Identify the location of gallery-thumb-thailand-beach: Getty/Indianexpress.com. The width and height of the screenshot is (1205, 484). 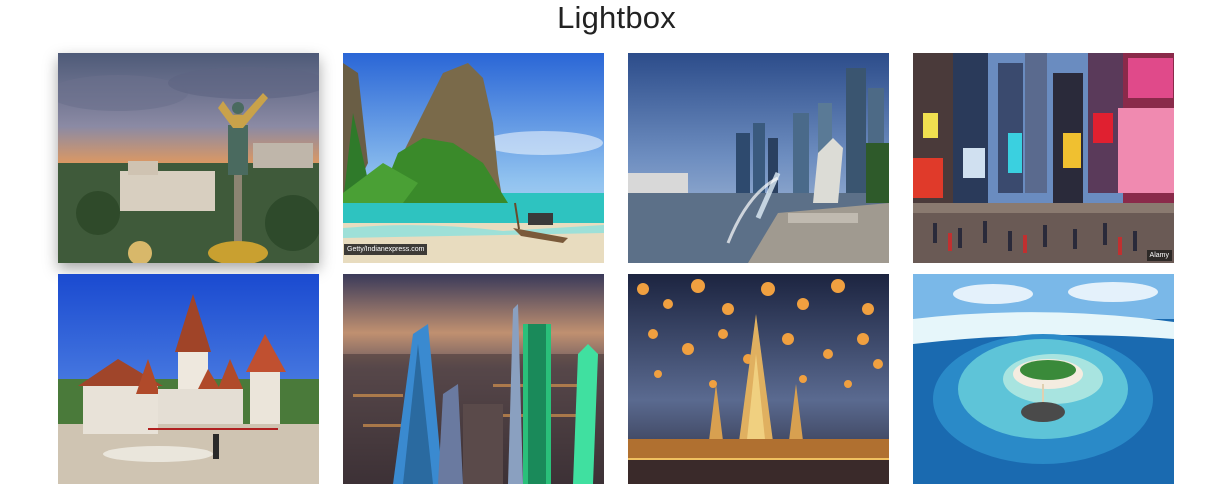
(473, 158).